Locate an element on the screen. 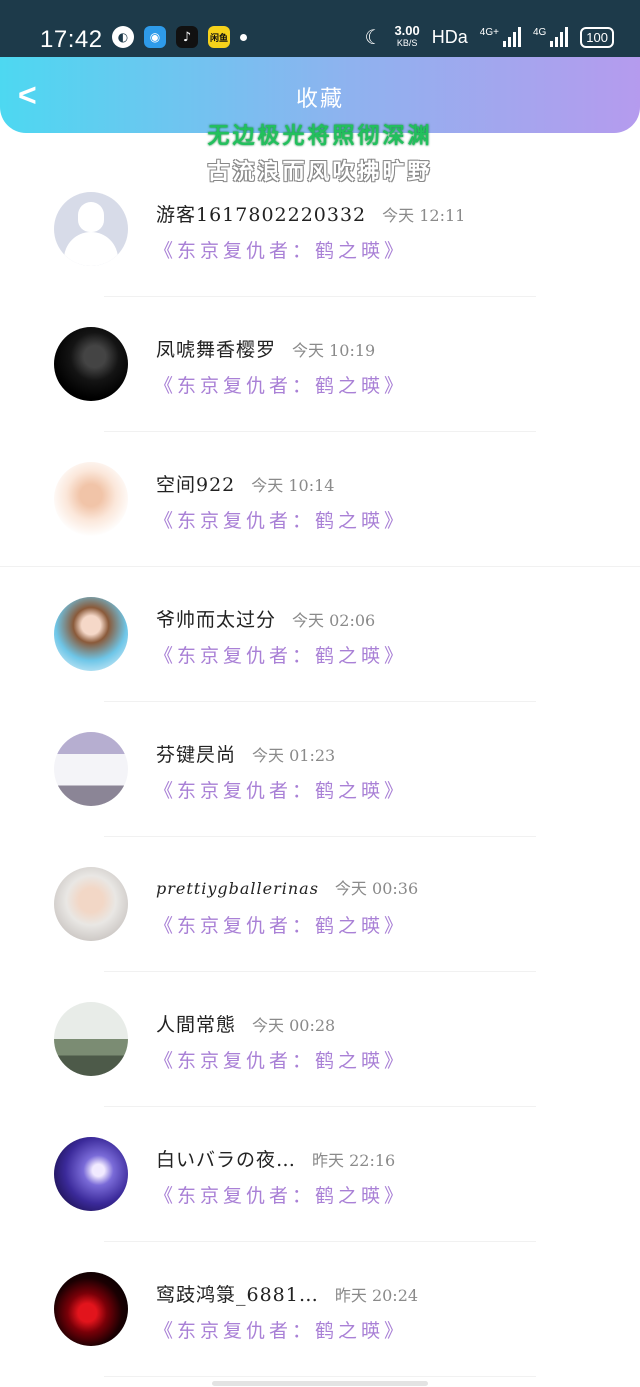 The height and width of the screenshot is (1387, 640). tiktok-icon: ♪ is located at coordinates (187, 37).